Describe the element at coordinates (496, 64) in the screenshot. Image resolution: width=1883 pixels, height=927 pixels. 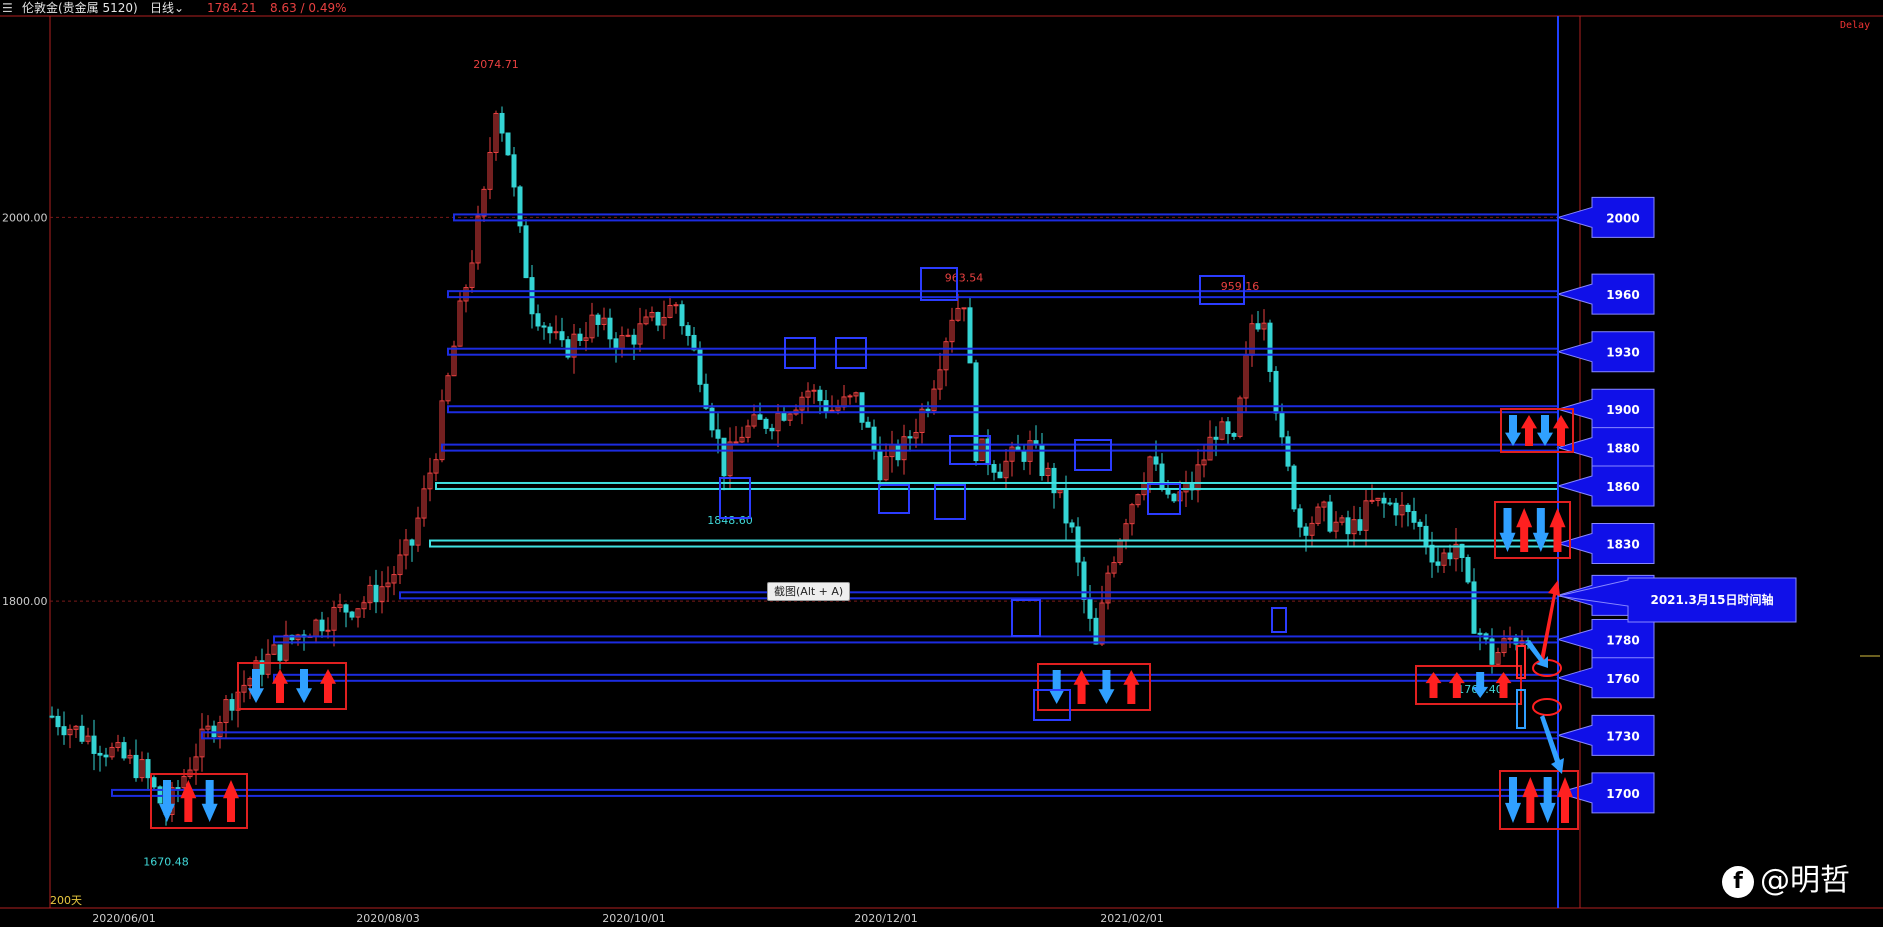
I see `price-annotation: 2074.71` at that location.